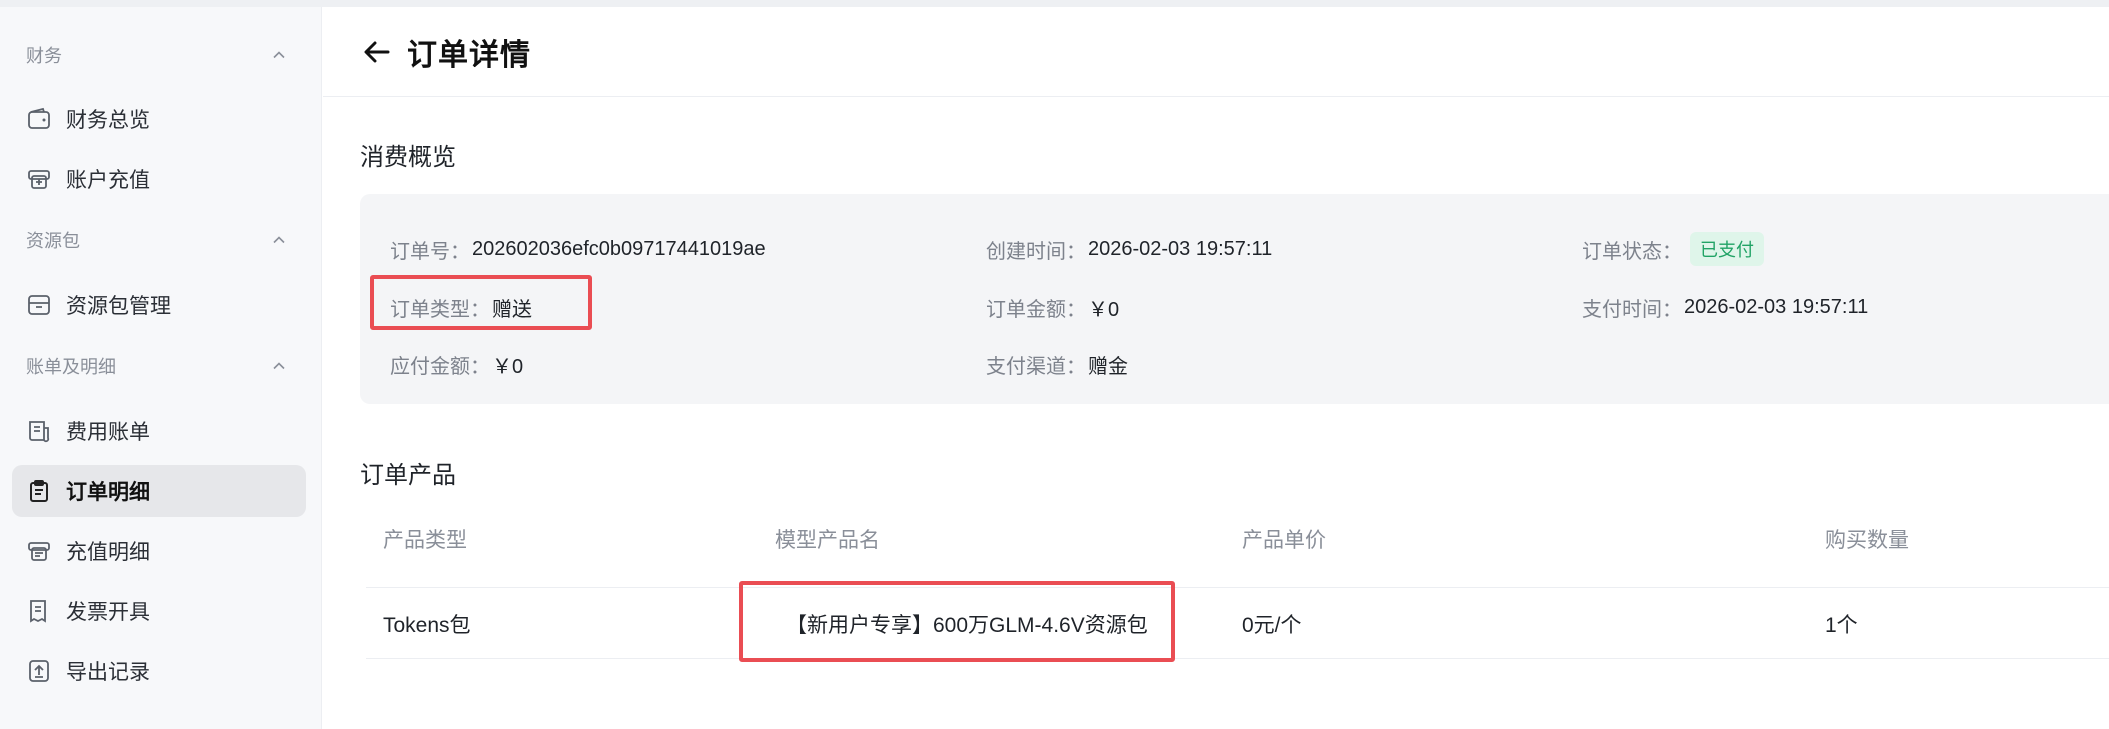 This screenshot has height=729, width=2109. Describe the element at coordinates (827, 540) in the screenshot. I see `column-header: 模型产品名` at that location.